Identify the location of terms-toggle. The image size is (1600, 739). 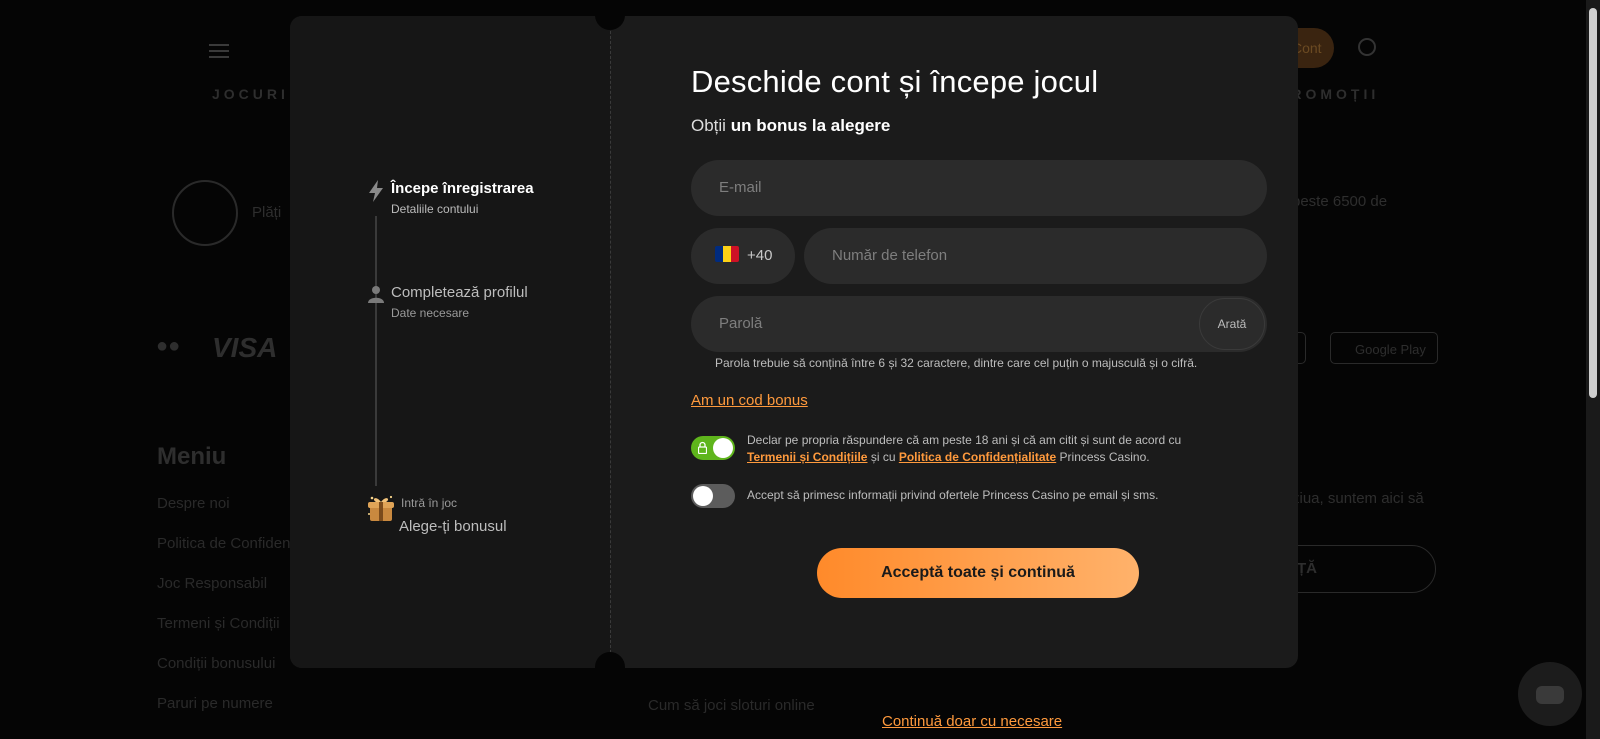
(713, 448).